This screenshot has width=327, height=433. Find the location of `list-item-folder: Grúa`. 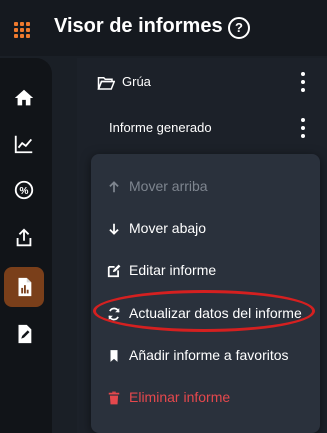

list-item-folder: Grúa is located at coordinates (202, 82).